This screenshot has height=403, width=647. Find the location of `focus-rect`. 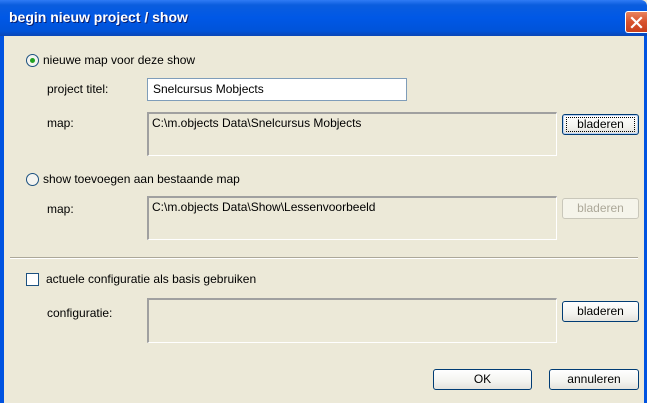

focus-rect is located at coordinates (600, 124).